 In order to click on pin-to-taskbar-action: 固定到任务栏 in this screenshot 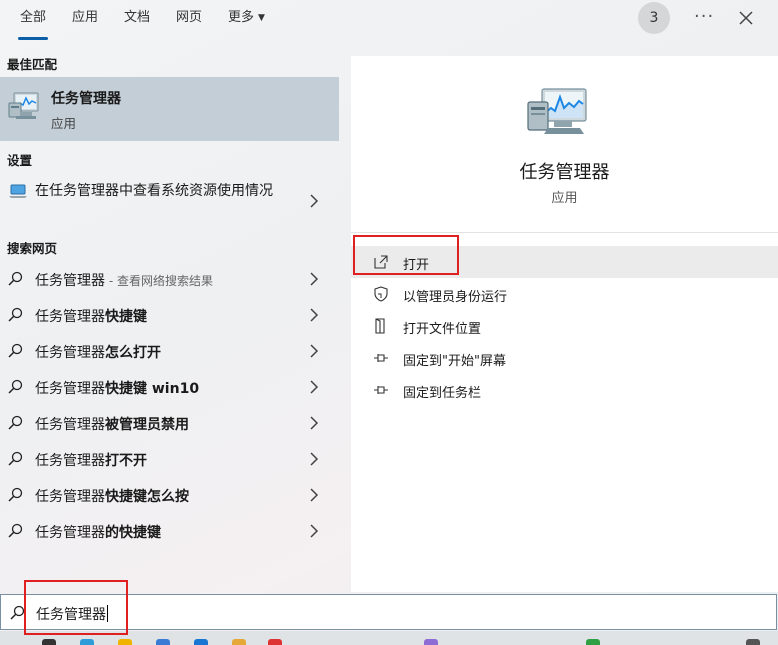, I will do `click(564, 390)`.